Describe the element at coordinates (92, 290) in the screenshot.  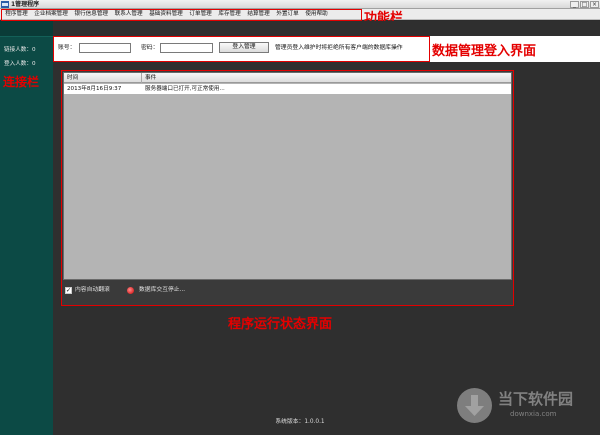
I see `auto-scroll-label: 内容自动翻滚` at that location.